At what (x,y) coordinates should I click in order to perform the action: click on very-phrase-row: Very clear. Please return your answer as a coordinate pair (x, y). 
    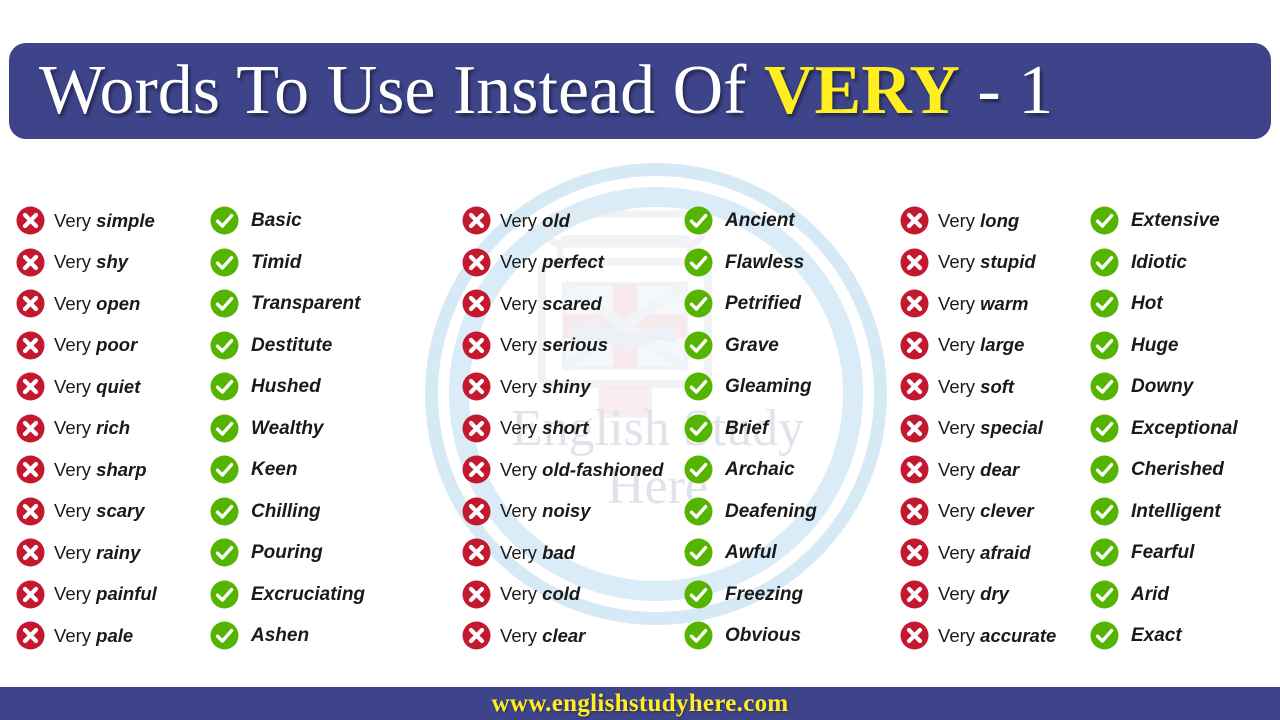
    Looking at the image, I should click on (577, 636).